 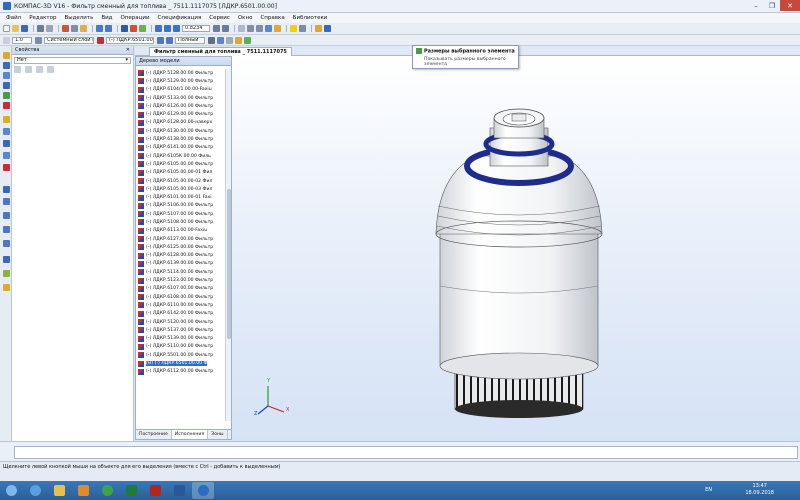 I want to click on tree-item: (-) ЛДКР.5114.00.00 Фильтр, so click(x=180, y=272).